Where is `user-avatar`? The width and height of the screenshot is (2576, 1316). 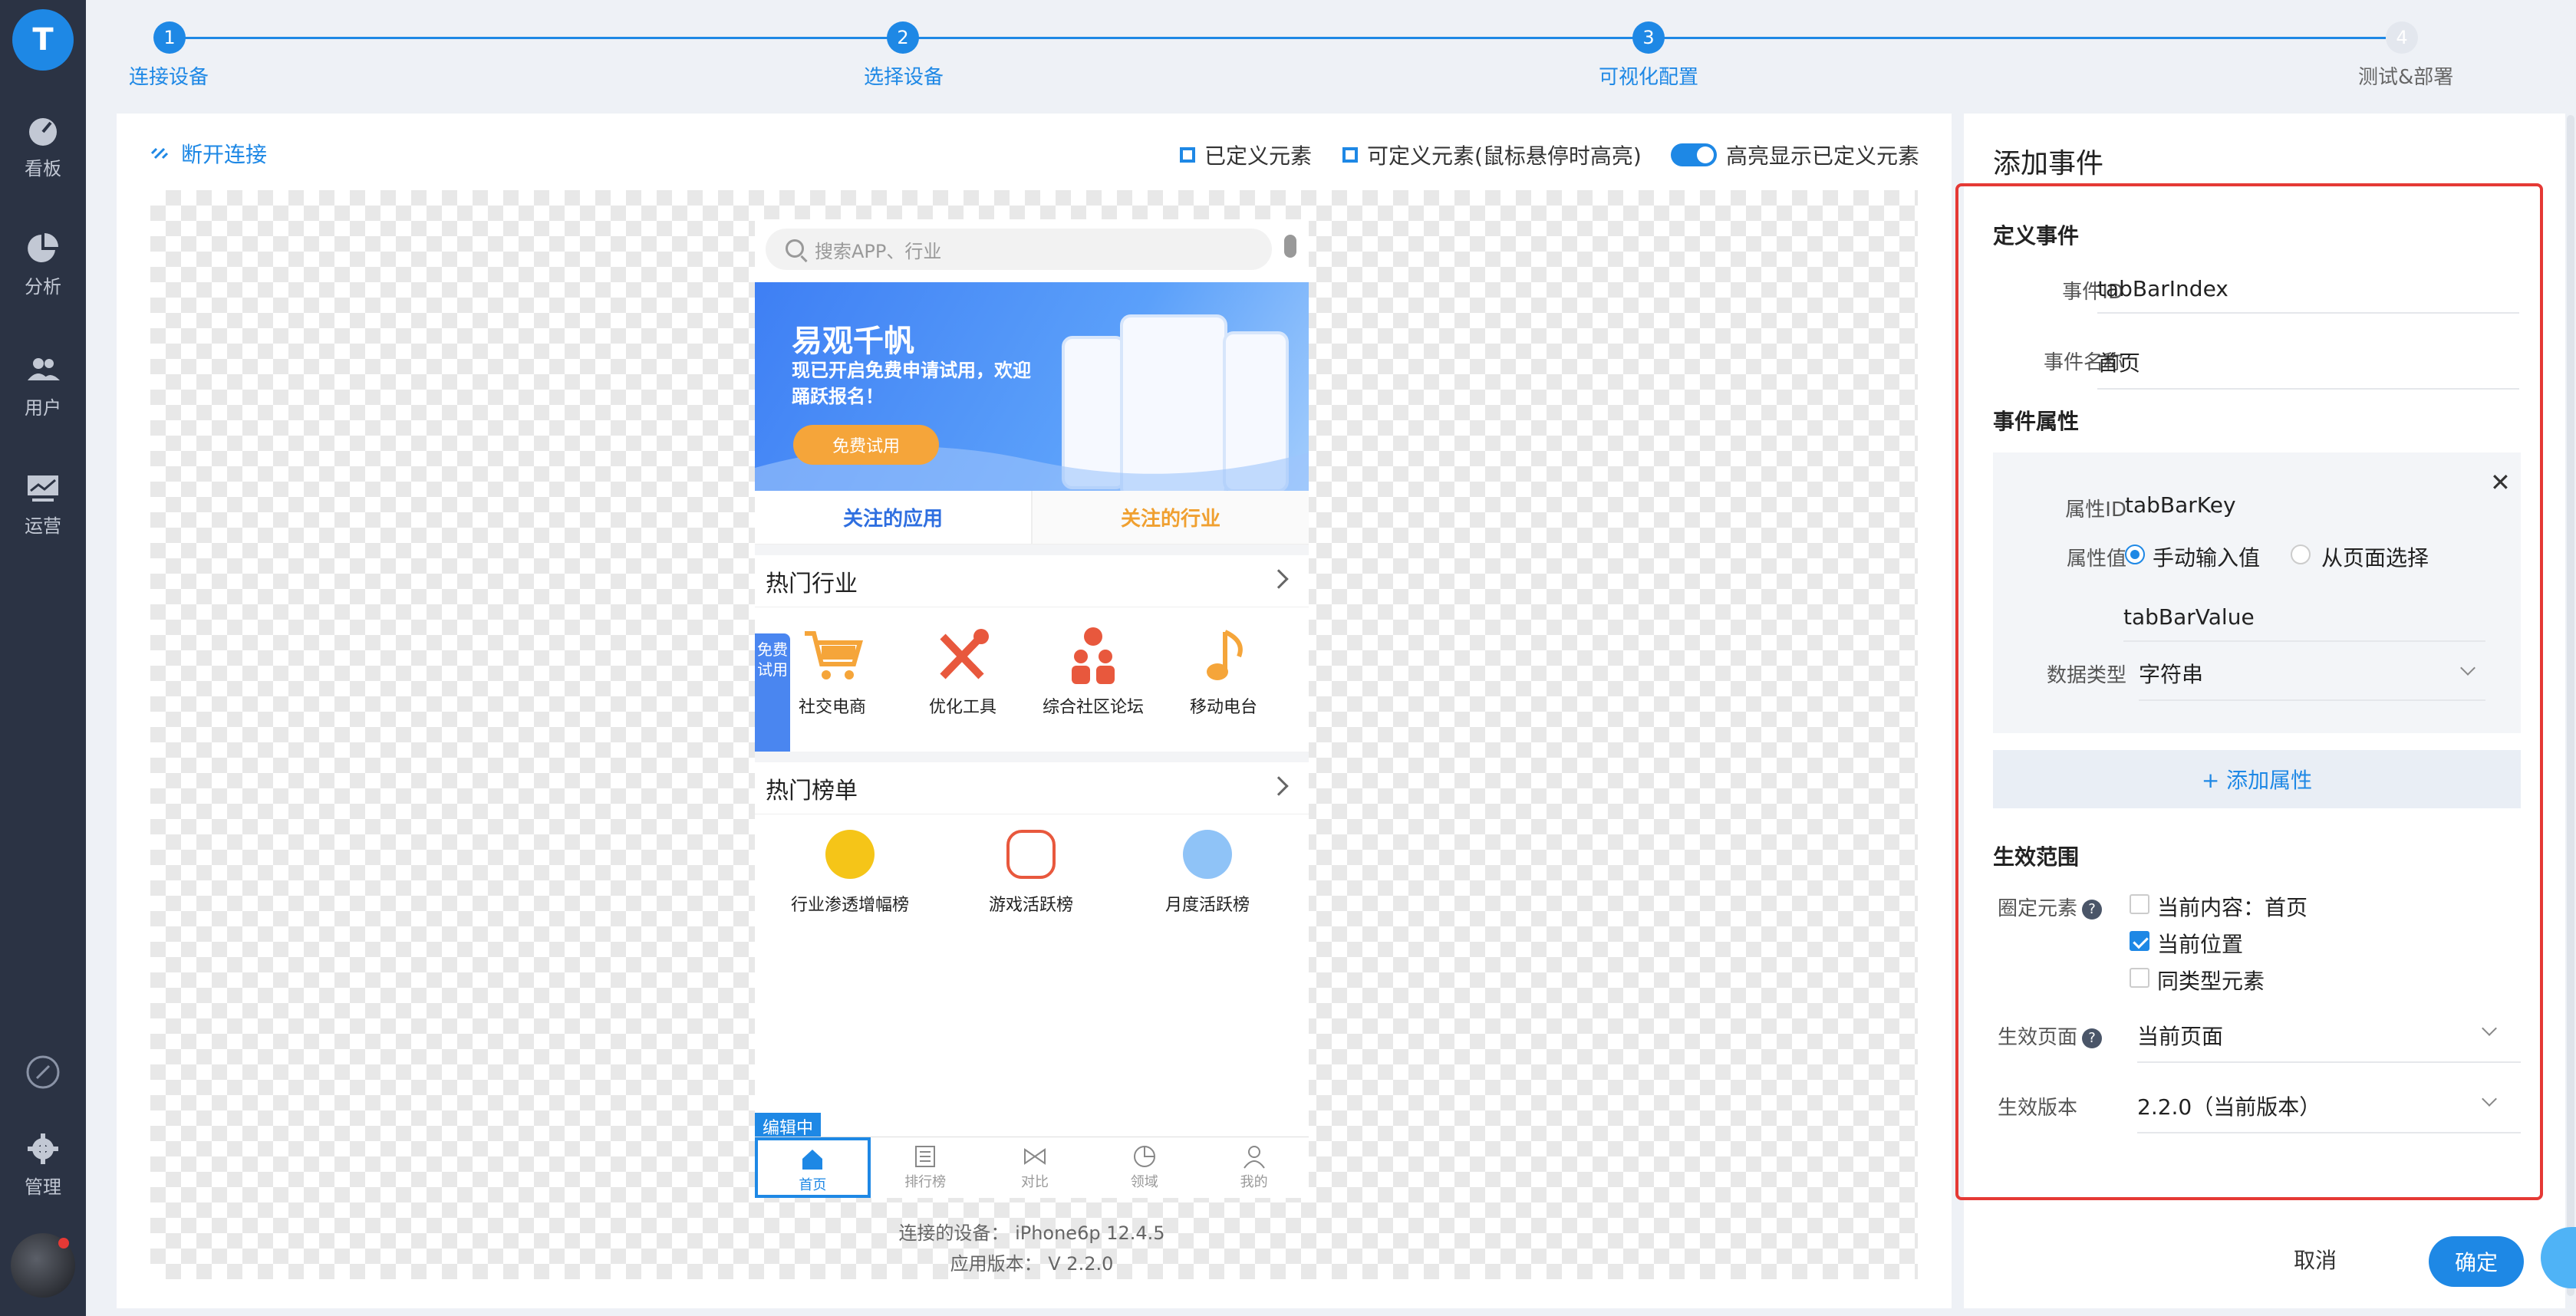 user-avatar is located at coordinates (43, 1265).